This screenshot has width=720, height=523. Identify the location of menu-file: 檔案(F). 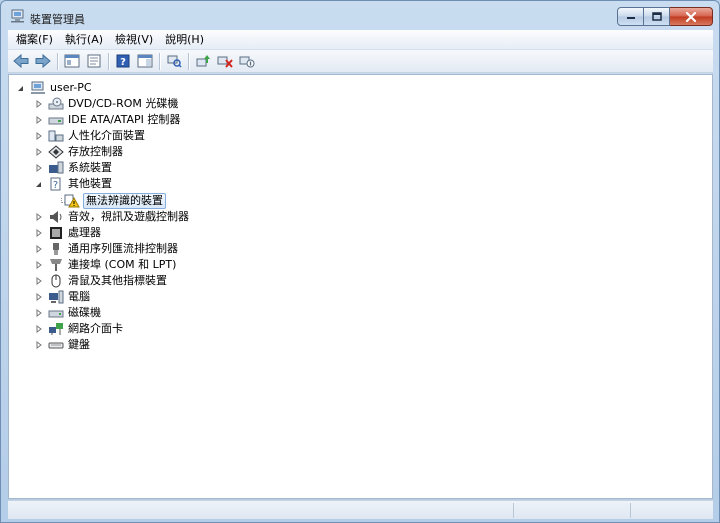
(33, 40).